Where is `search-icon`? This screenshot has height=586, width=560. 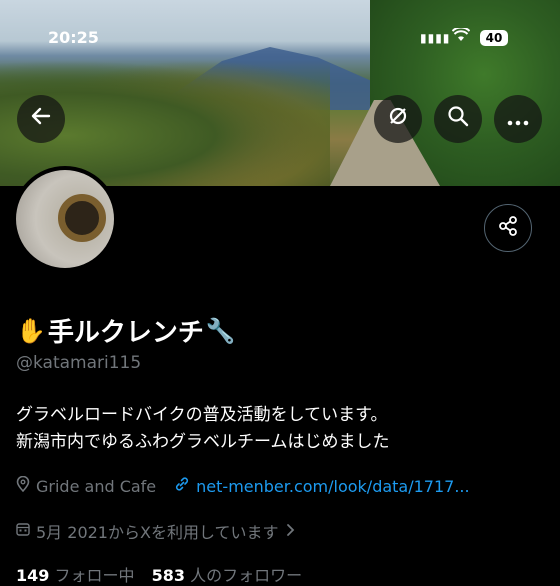
search-icon is located at coordinates (458, 119).